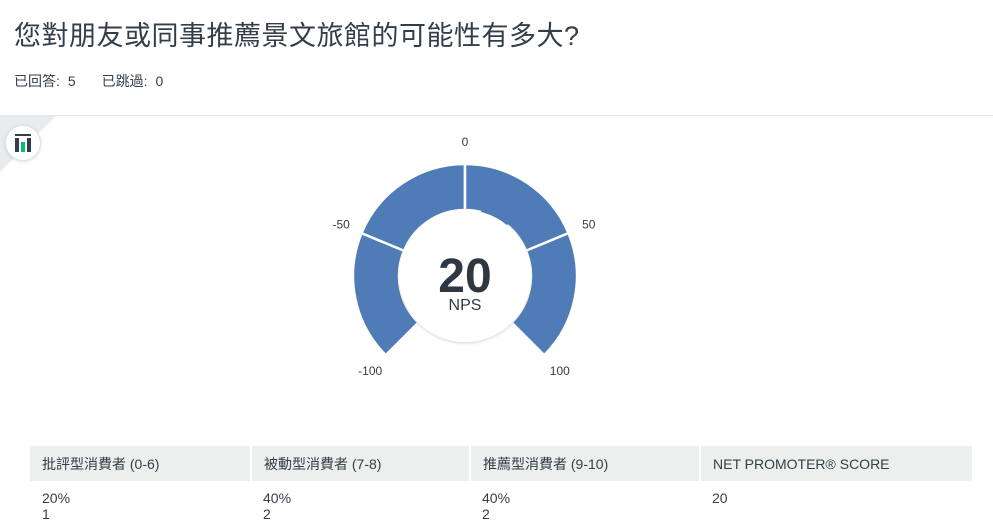 This screenshot has height=522, width=993. What do you see at coordinates (56, 498) in the screenshot?
I see `detractors-percent: 20%` at bounding box center [56, 498].